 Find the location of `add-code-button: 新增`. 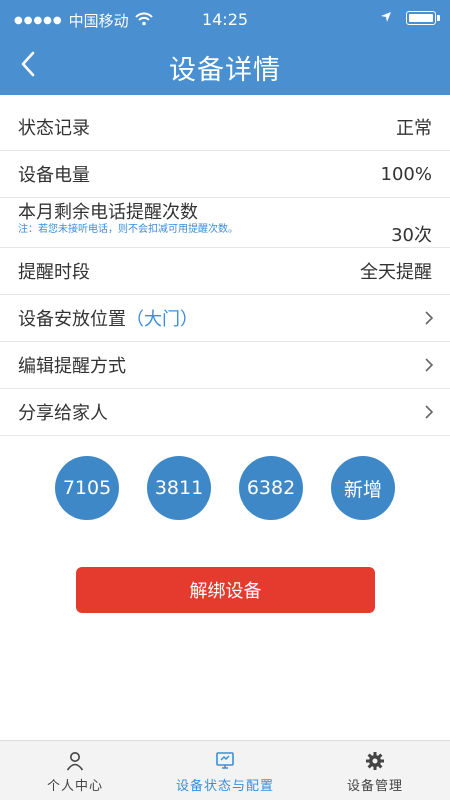

add-code-button: 新增 is located at coordinates (363, 488).